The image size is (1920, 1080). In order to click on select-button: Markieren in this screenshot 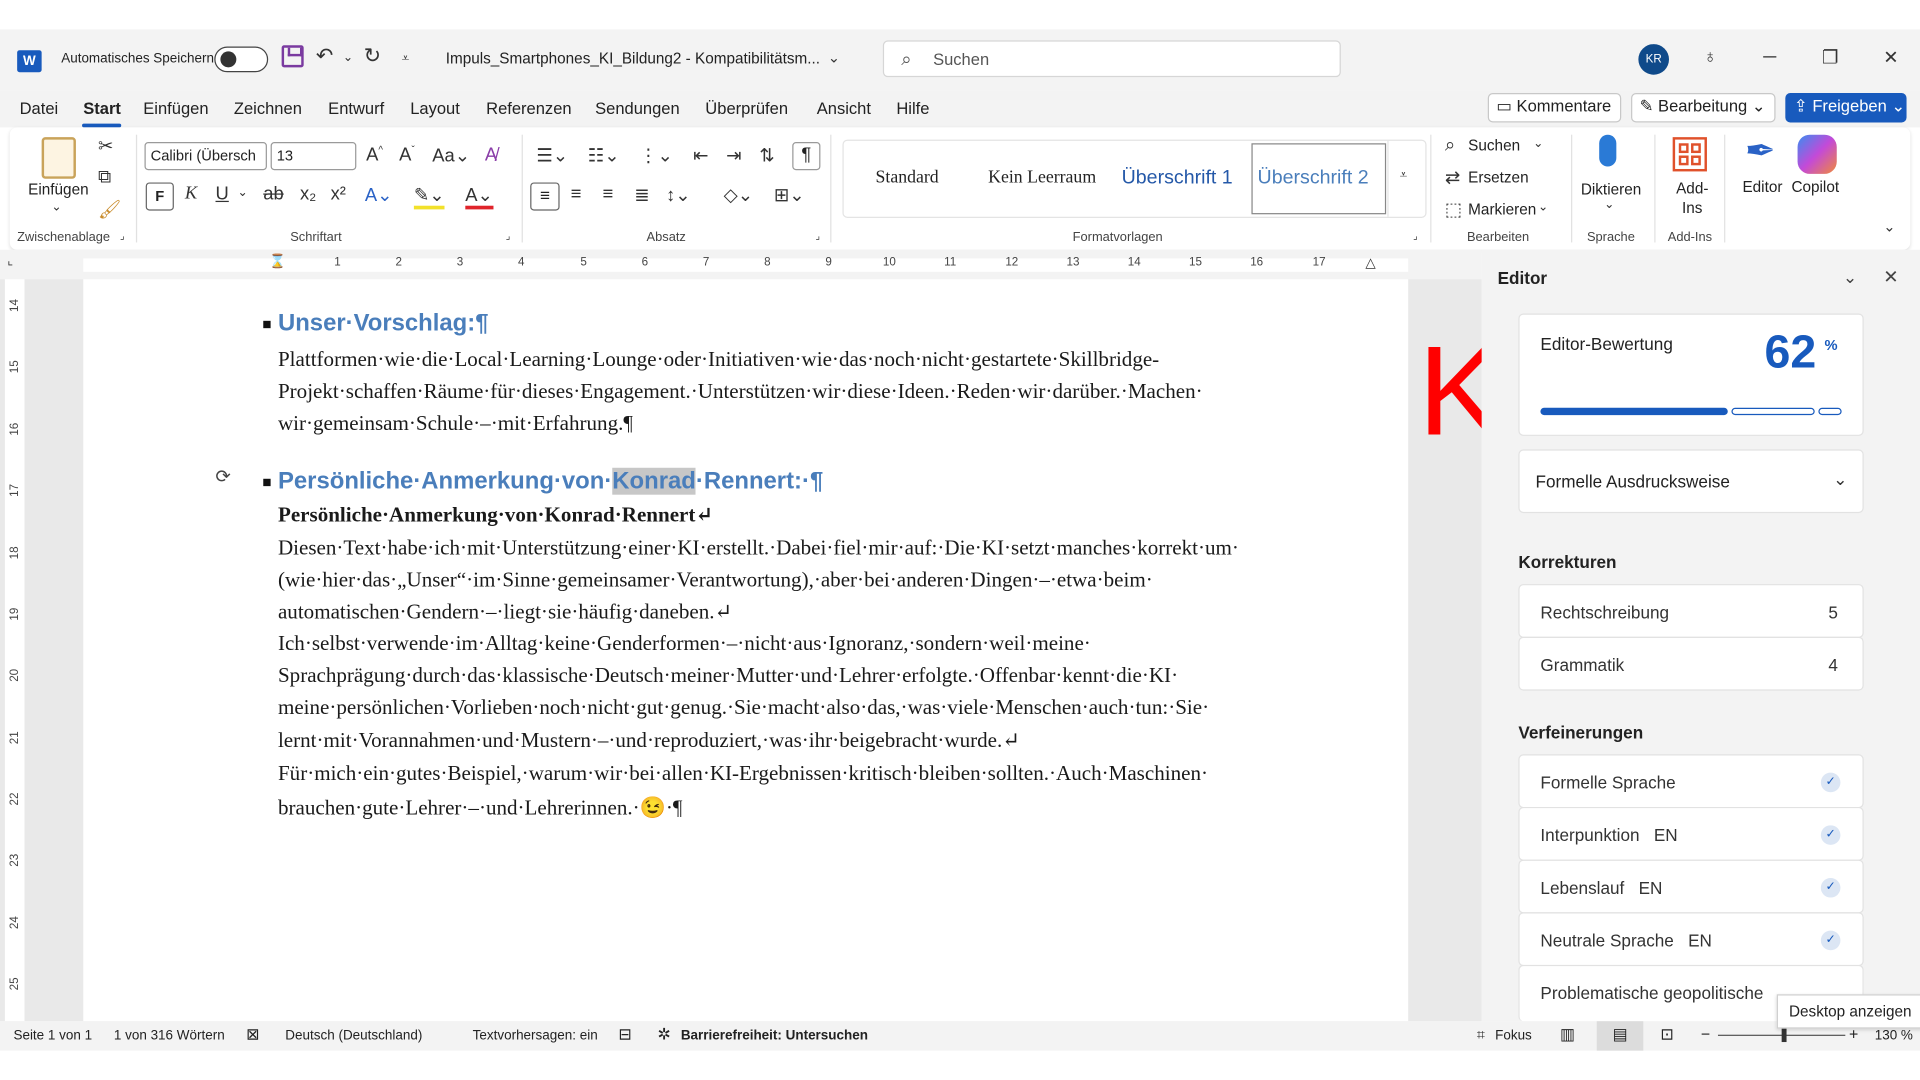, I will do `click(1502, 209)`.